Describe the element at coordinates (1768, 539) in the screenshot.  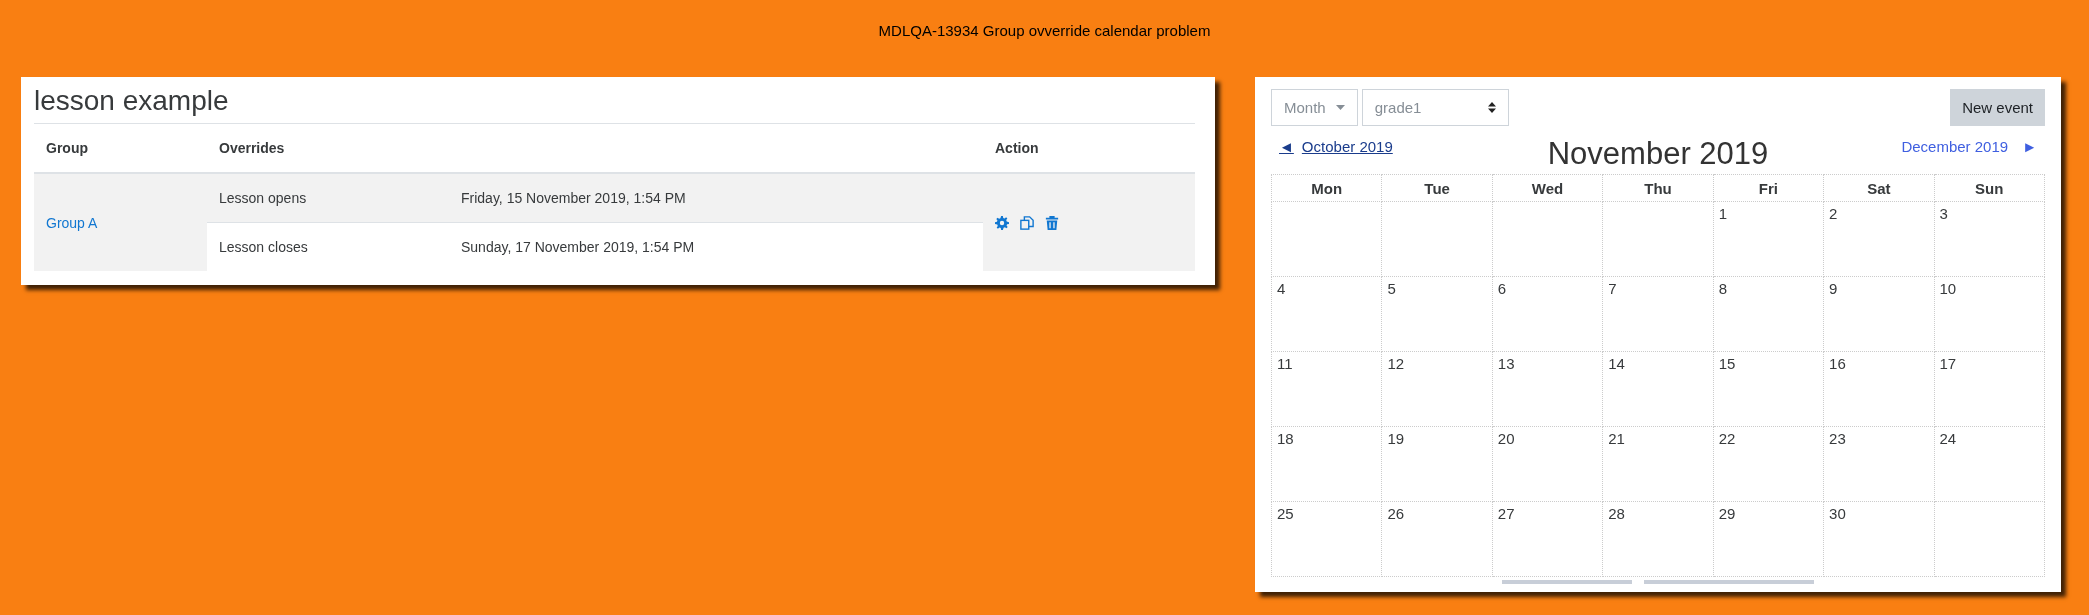
I see `day-cell: 29` at that location.